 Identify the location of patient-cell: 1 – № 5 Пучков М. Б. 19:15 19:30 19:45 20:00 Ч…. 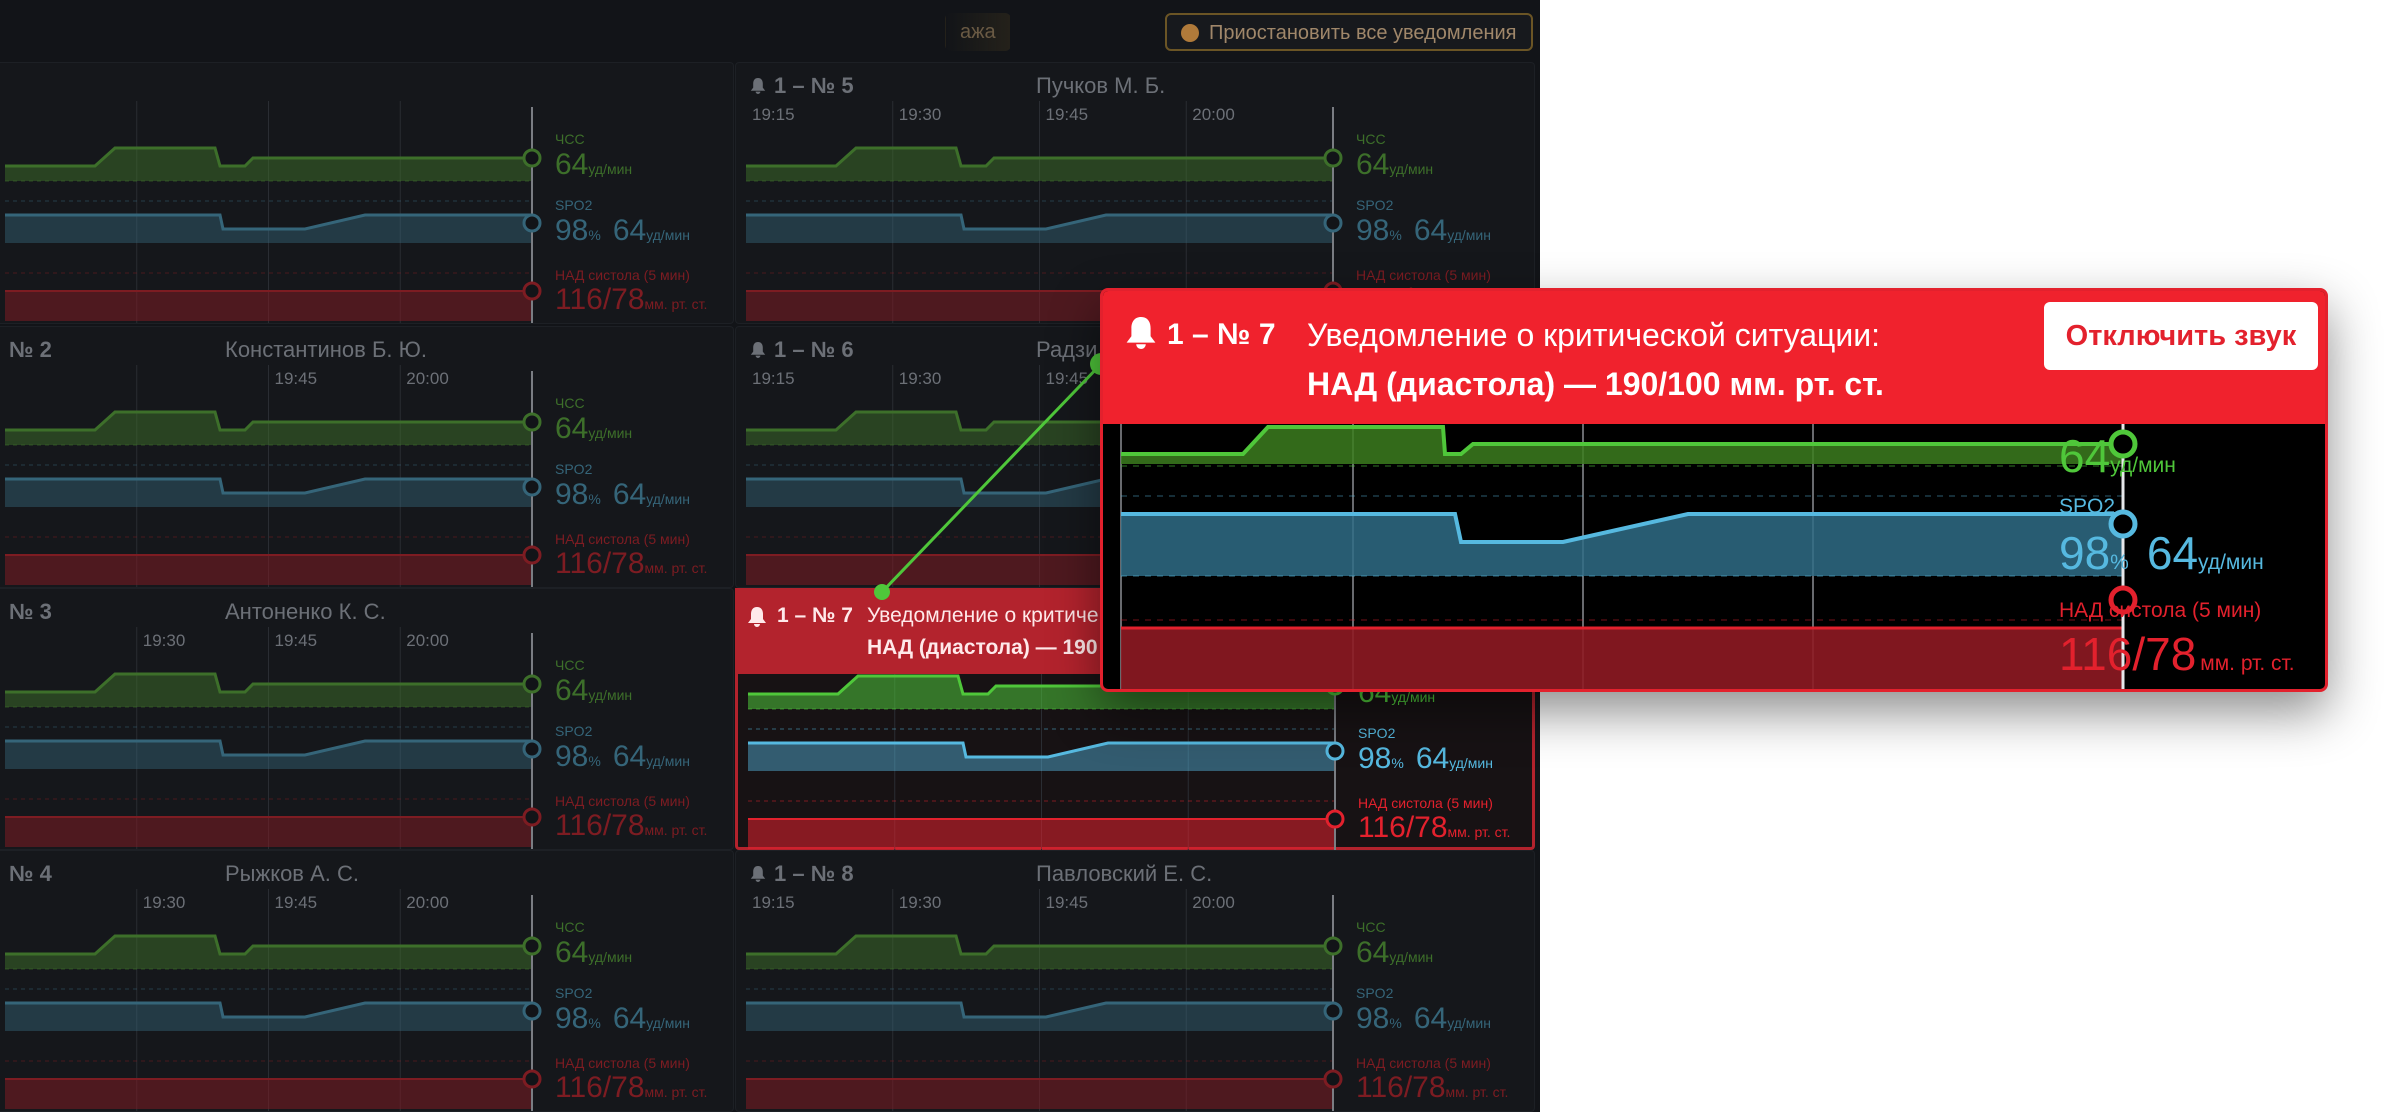
(1135, 193).